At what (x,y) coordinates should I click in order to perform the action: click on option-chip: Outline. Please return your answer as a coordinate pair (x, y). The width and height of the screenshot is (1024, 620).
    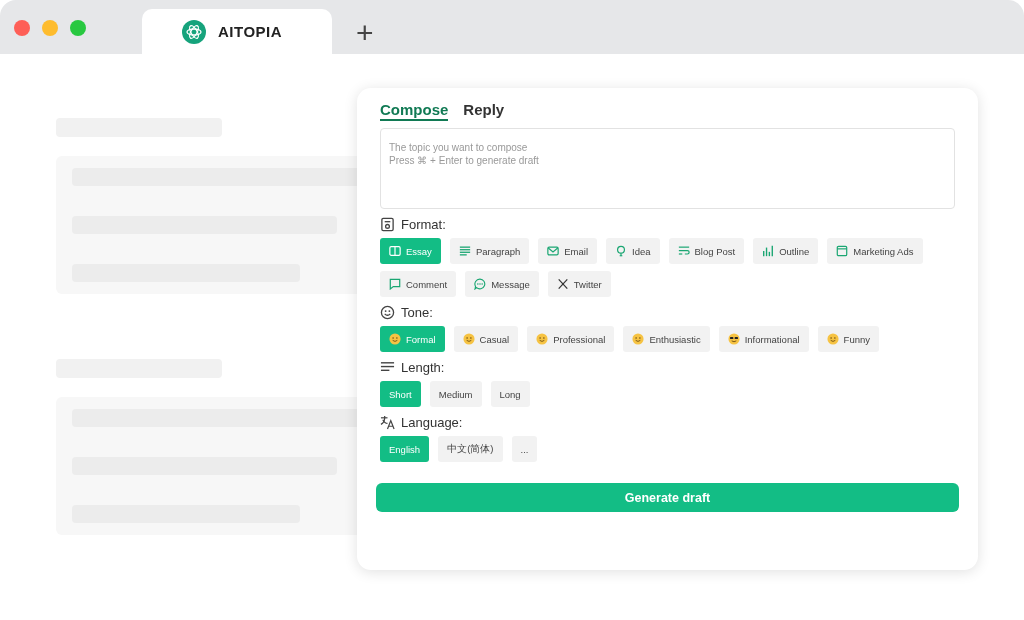
    Looking at the image, I should click on (786, 251).